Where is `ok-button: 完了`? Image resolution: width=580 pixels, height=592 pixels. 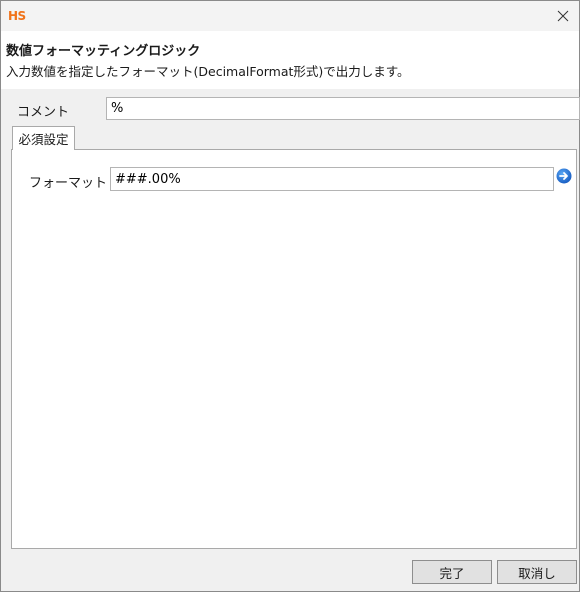
ok-button: 完了 is located at coordinates (452, 572).